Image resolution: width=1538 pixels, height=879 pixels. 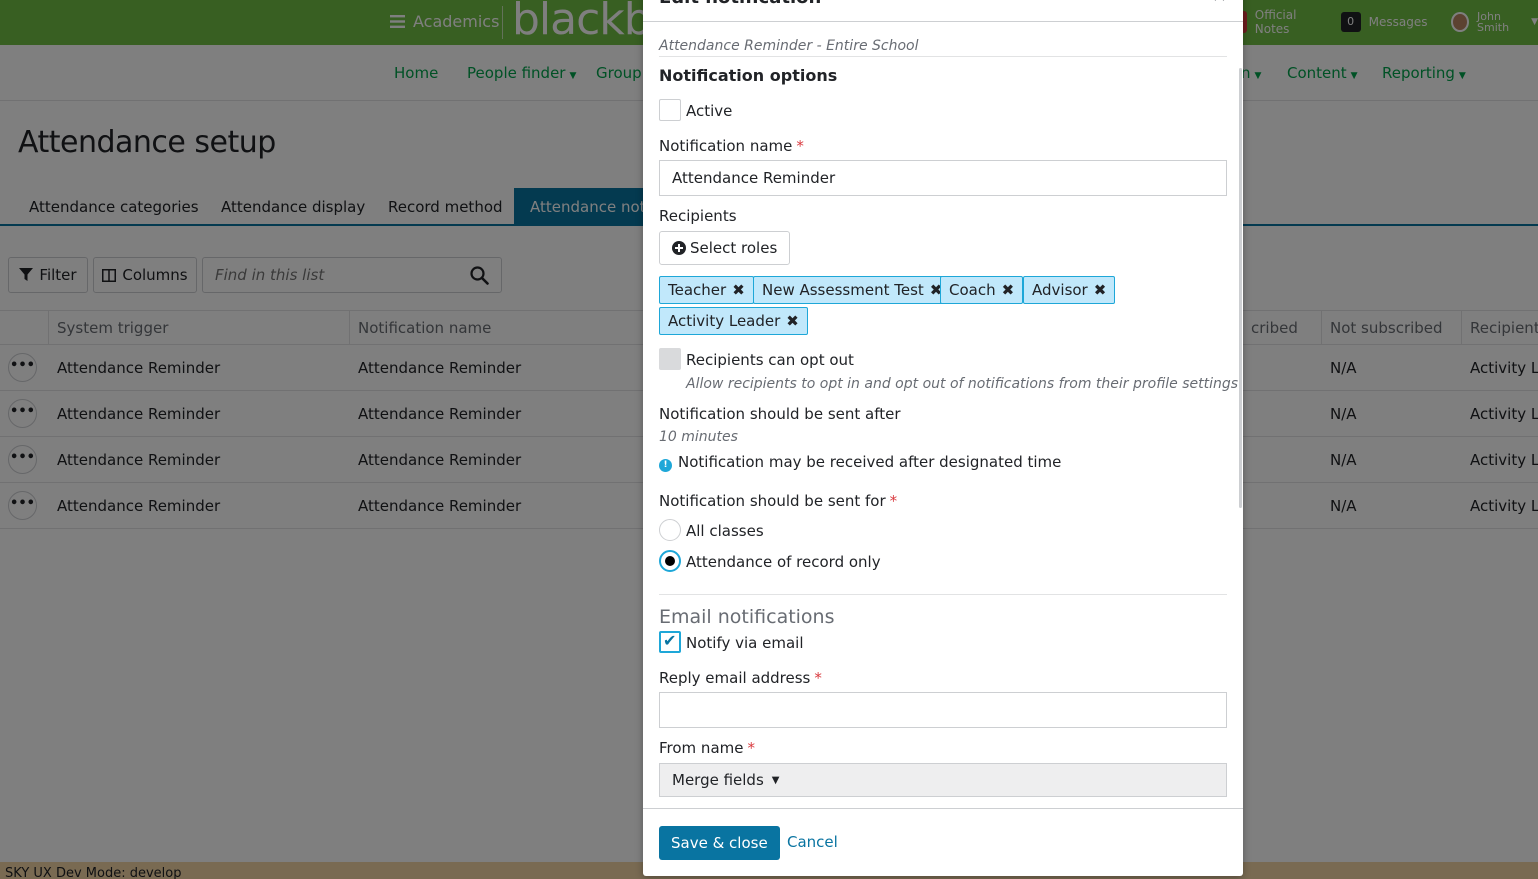 I want to click on notification-name-input: Attendance Reminder, so click(x=943, y=178).